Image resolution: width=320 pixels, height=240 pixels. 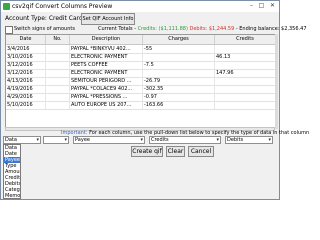 I want to click on window-title: csv2qif Convert Columns Preview, so click(x=62, y=6).